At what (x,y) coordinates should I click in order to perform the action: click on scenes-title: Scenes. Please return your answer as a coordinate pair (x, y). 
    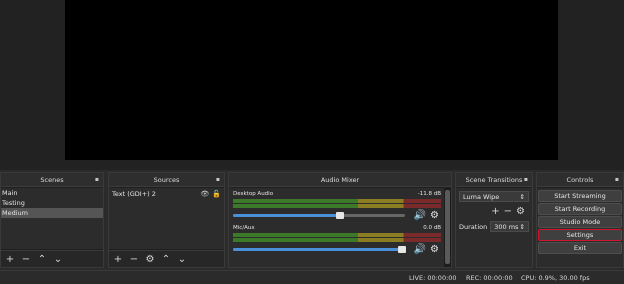
    Looking at the image, I should click on (52, 180).